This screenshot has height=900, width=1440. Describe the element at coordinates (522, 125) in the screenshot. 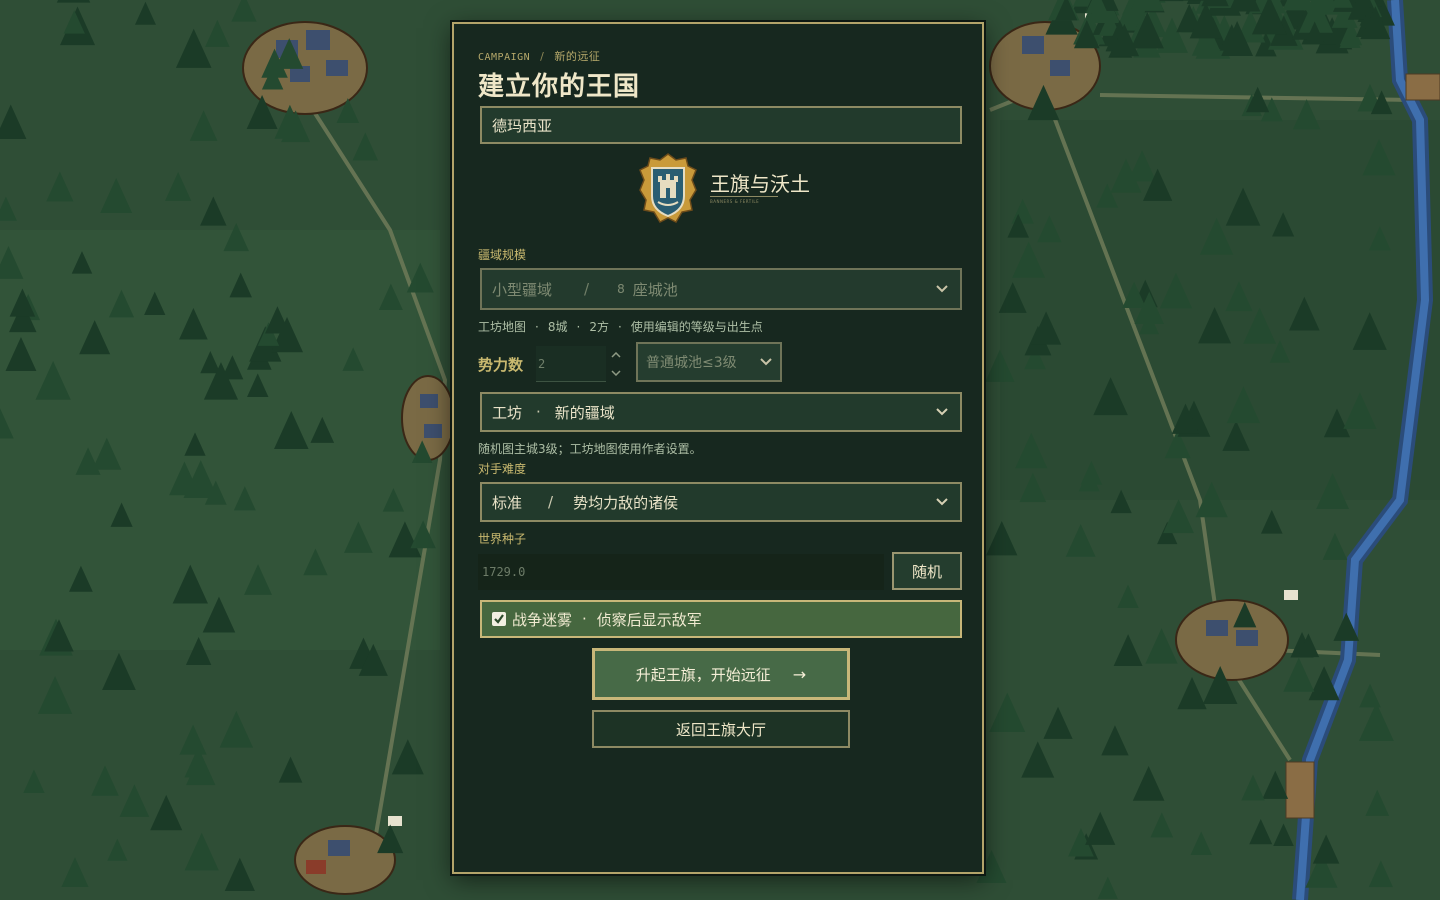

I see `kingdom-name-value: 德玛西亚` at that location.